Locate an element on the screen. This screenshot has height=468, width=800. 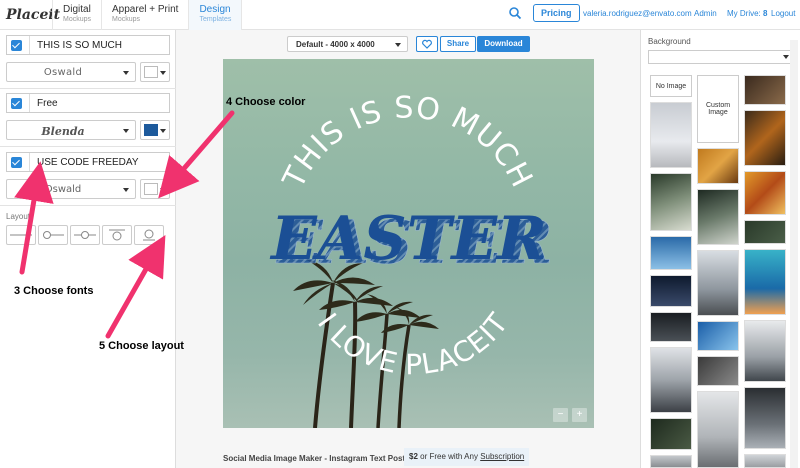
no-image-option: No Image is located at coordinates (671, 86).